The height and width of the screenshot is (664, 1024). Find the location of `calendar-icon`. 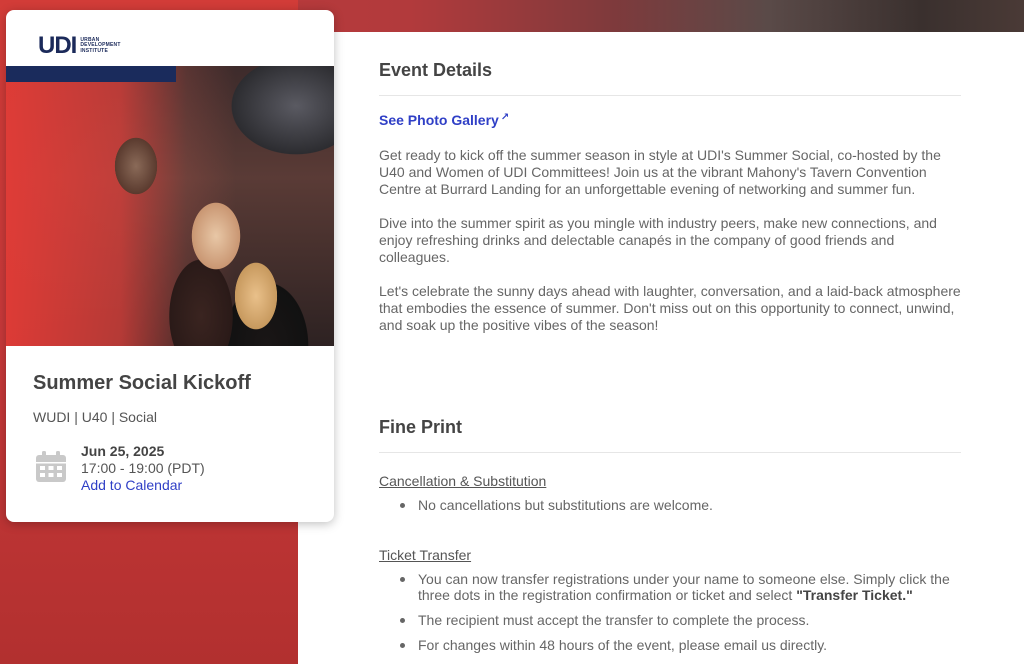

calendar-icon is located at coordinates (51, 466).